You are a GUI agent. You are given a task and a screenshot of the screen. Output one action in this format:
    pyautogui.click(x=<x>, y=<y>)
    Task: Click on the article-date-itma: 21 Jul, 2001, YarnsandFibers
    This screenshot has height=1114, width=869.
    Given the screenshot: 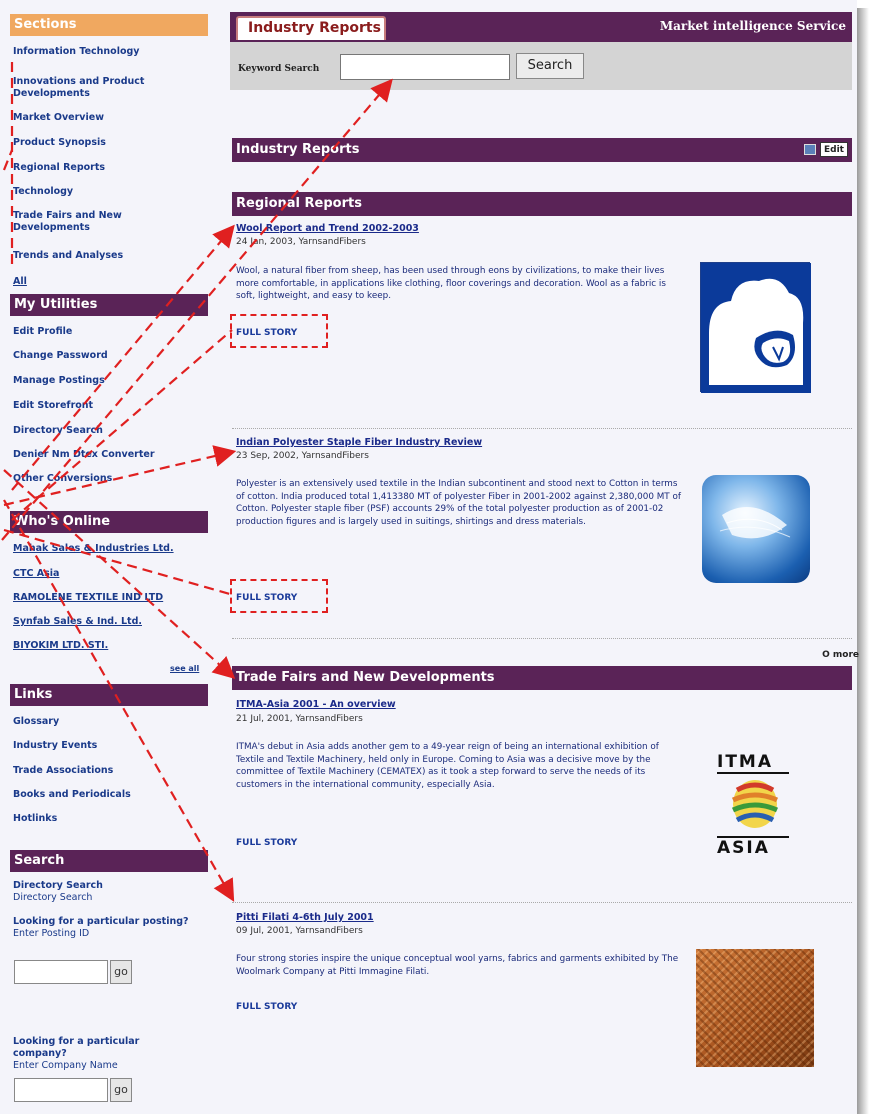 What is the action you would take?
    pyautogui.click(x=299, y=719)
    